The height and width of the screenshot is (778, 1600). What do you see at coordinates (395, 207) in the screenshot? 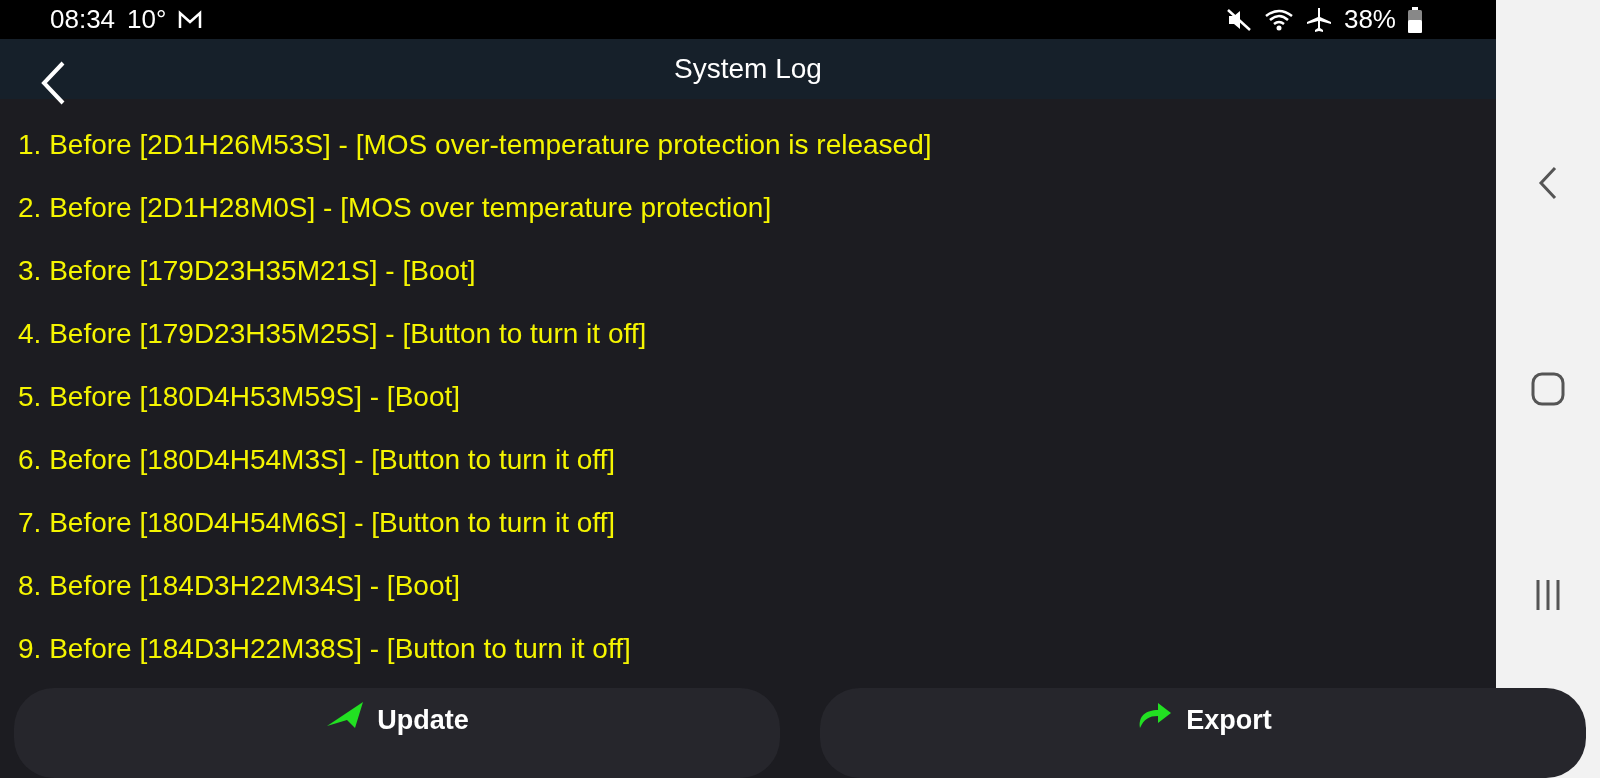
I see `log-entry: 2. Before [2D1H28M0S] - [MOS over temperature protection]` at bounding box center [395, 207].